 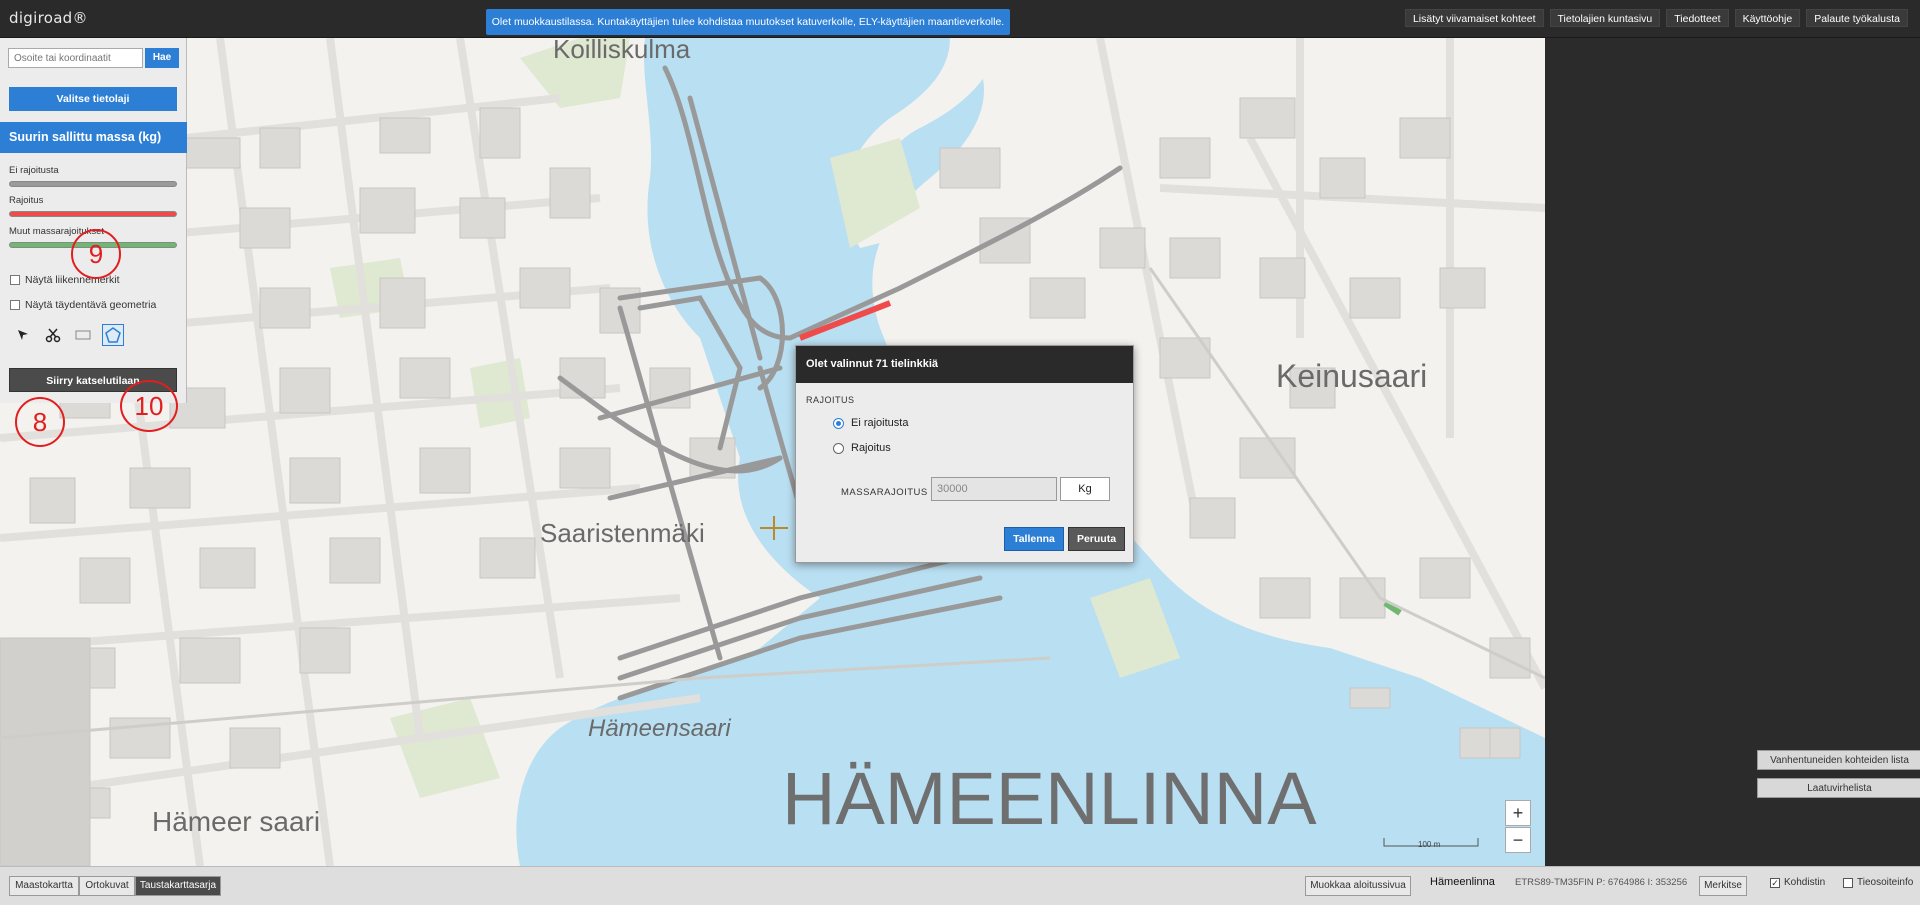 What do you see at coordinates (1518, 813) in the screenshot?
I see `zoom-in-button: +` at bounding box center [1518, 813].